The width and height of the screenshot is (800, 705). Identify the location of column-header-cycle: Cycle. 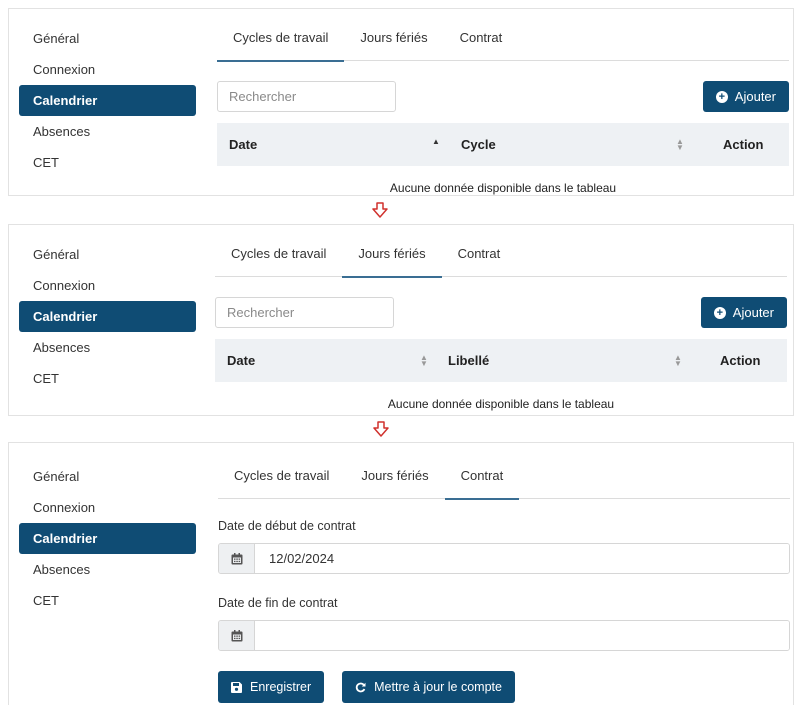
(478, 144).